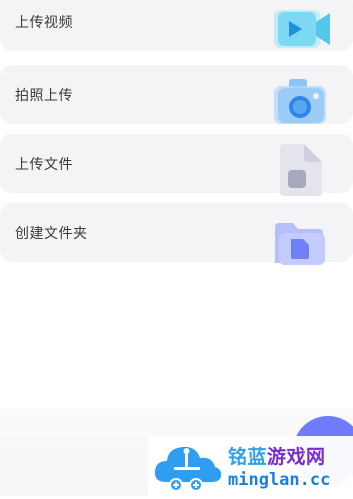  Describe the element at coordinates (176, 165) in the screenshot. I see `upload-file-item: 上传文件` at that location.